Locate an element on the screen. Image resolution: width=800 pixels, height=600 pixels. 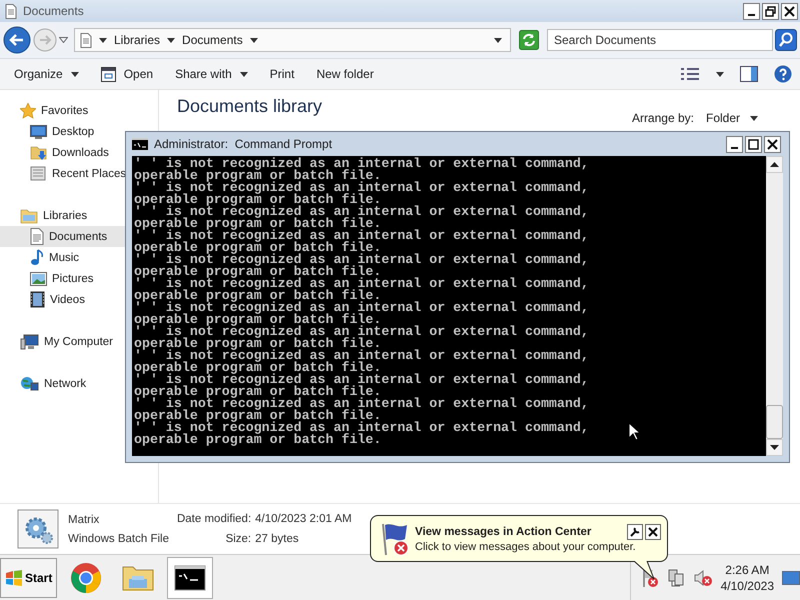
nav-item: Favorites is located at coordinates (55, 110).